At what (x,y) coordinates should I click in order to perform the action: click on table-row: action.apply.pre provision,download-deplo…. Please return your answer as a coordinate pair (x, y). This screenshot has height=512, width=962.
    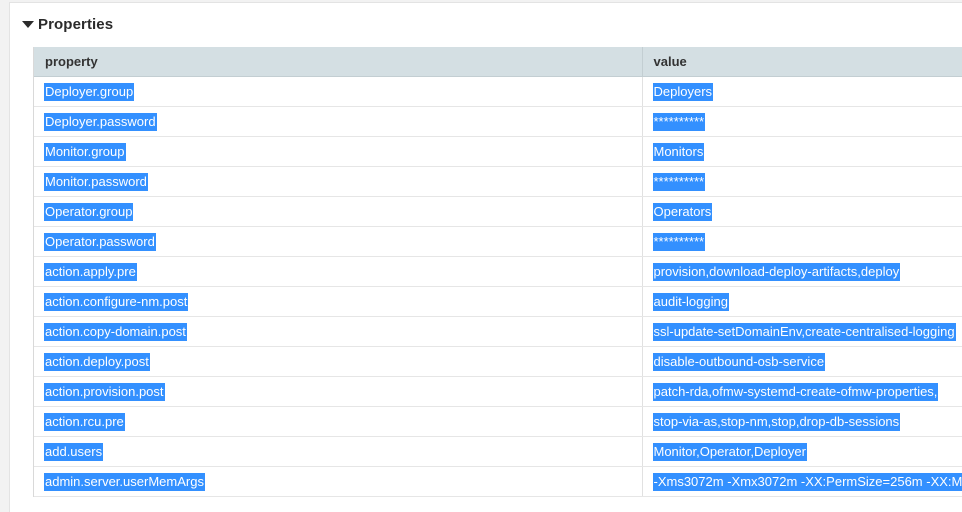
    Looking at the image, I should click on (498, 272).